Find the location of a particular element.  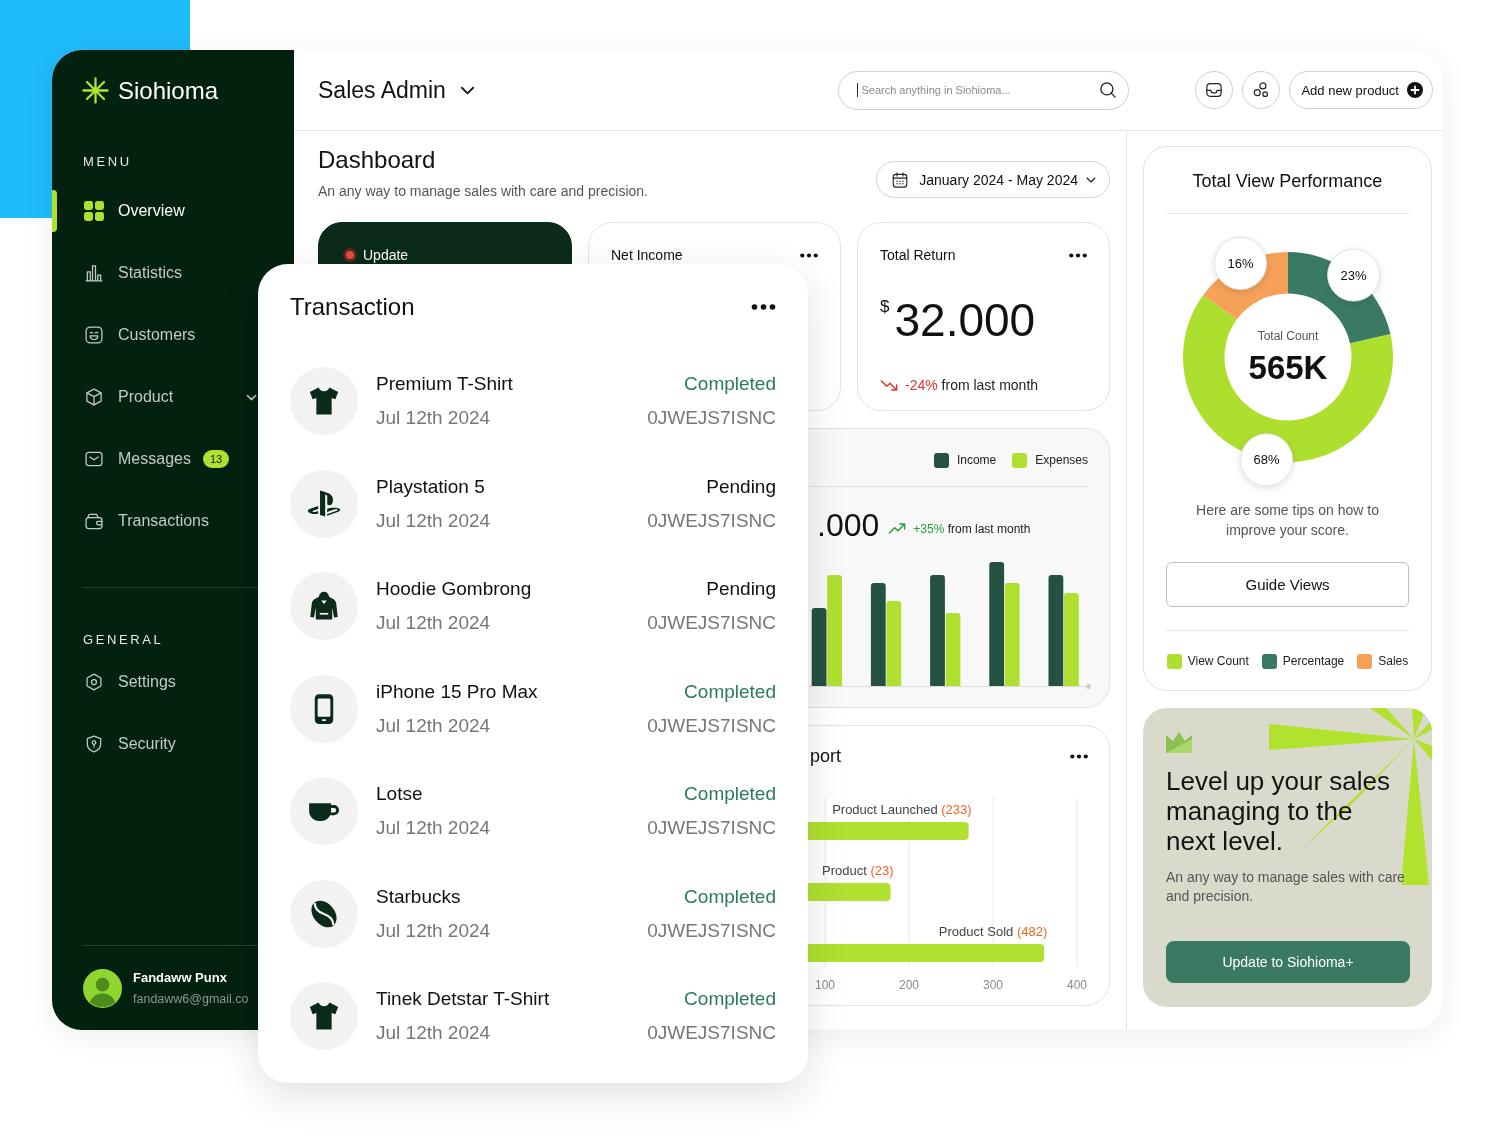

section-label: MENU is located at coordinates (107, 162).